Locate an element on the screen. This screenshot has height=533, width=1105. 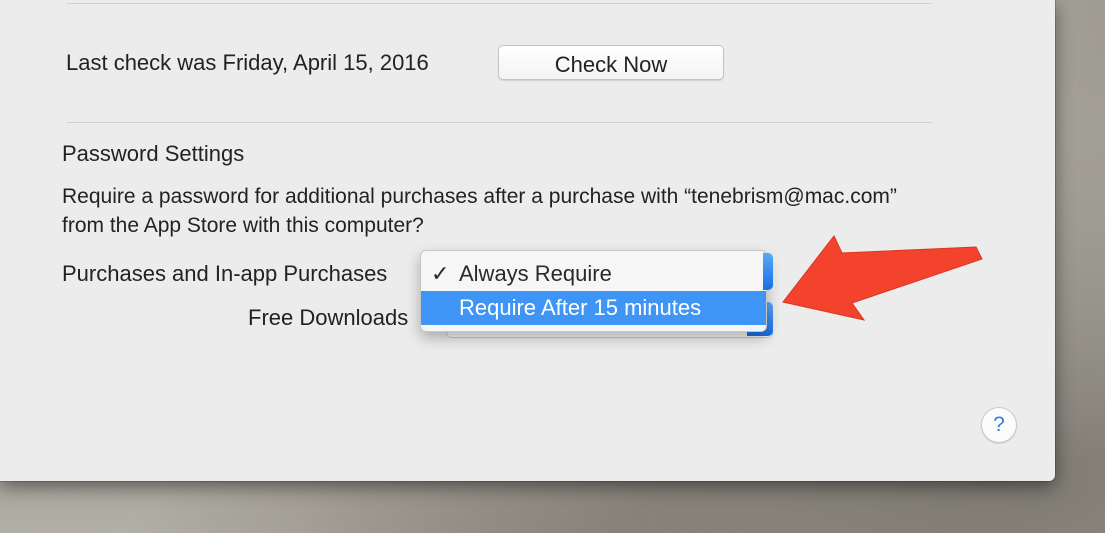
annotation-arrow-shape is located at coordinates (882, 278).